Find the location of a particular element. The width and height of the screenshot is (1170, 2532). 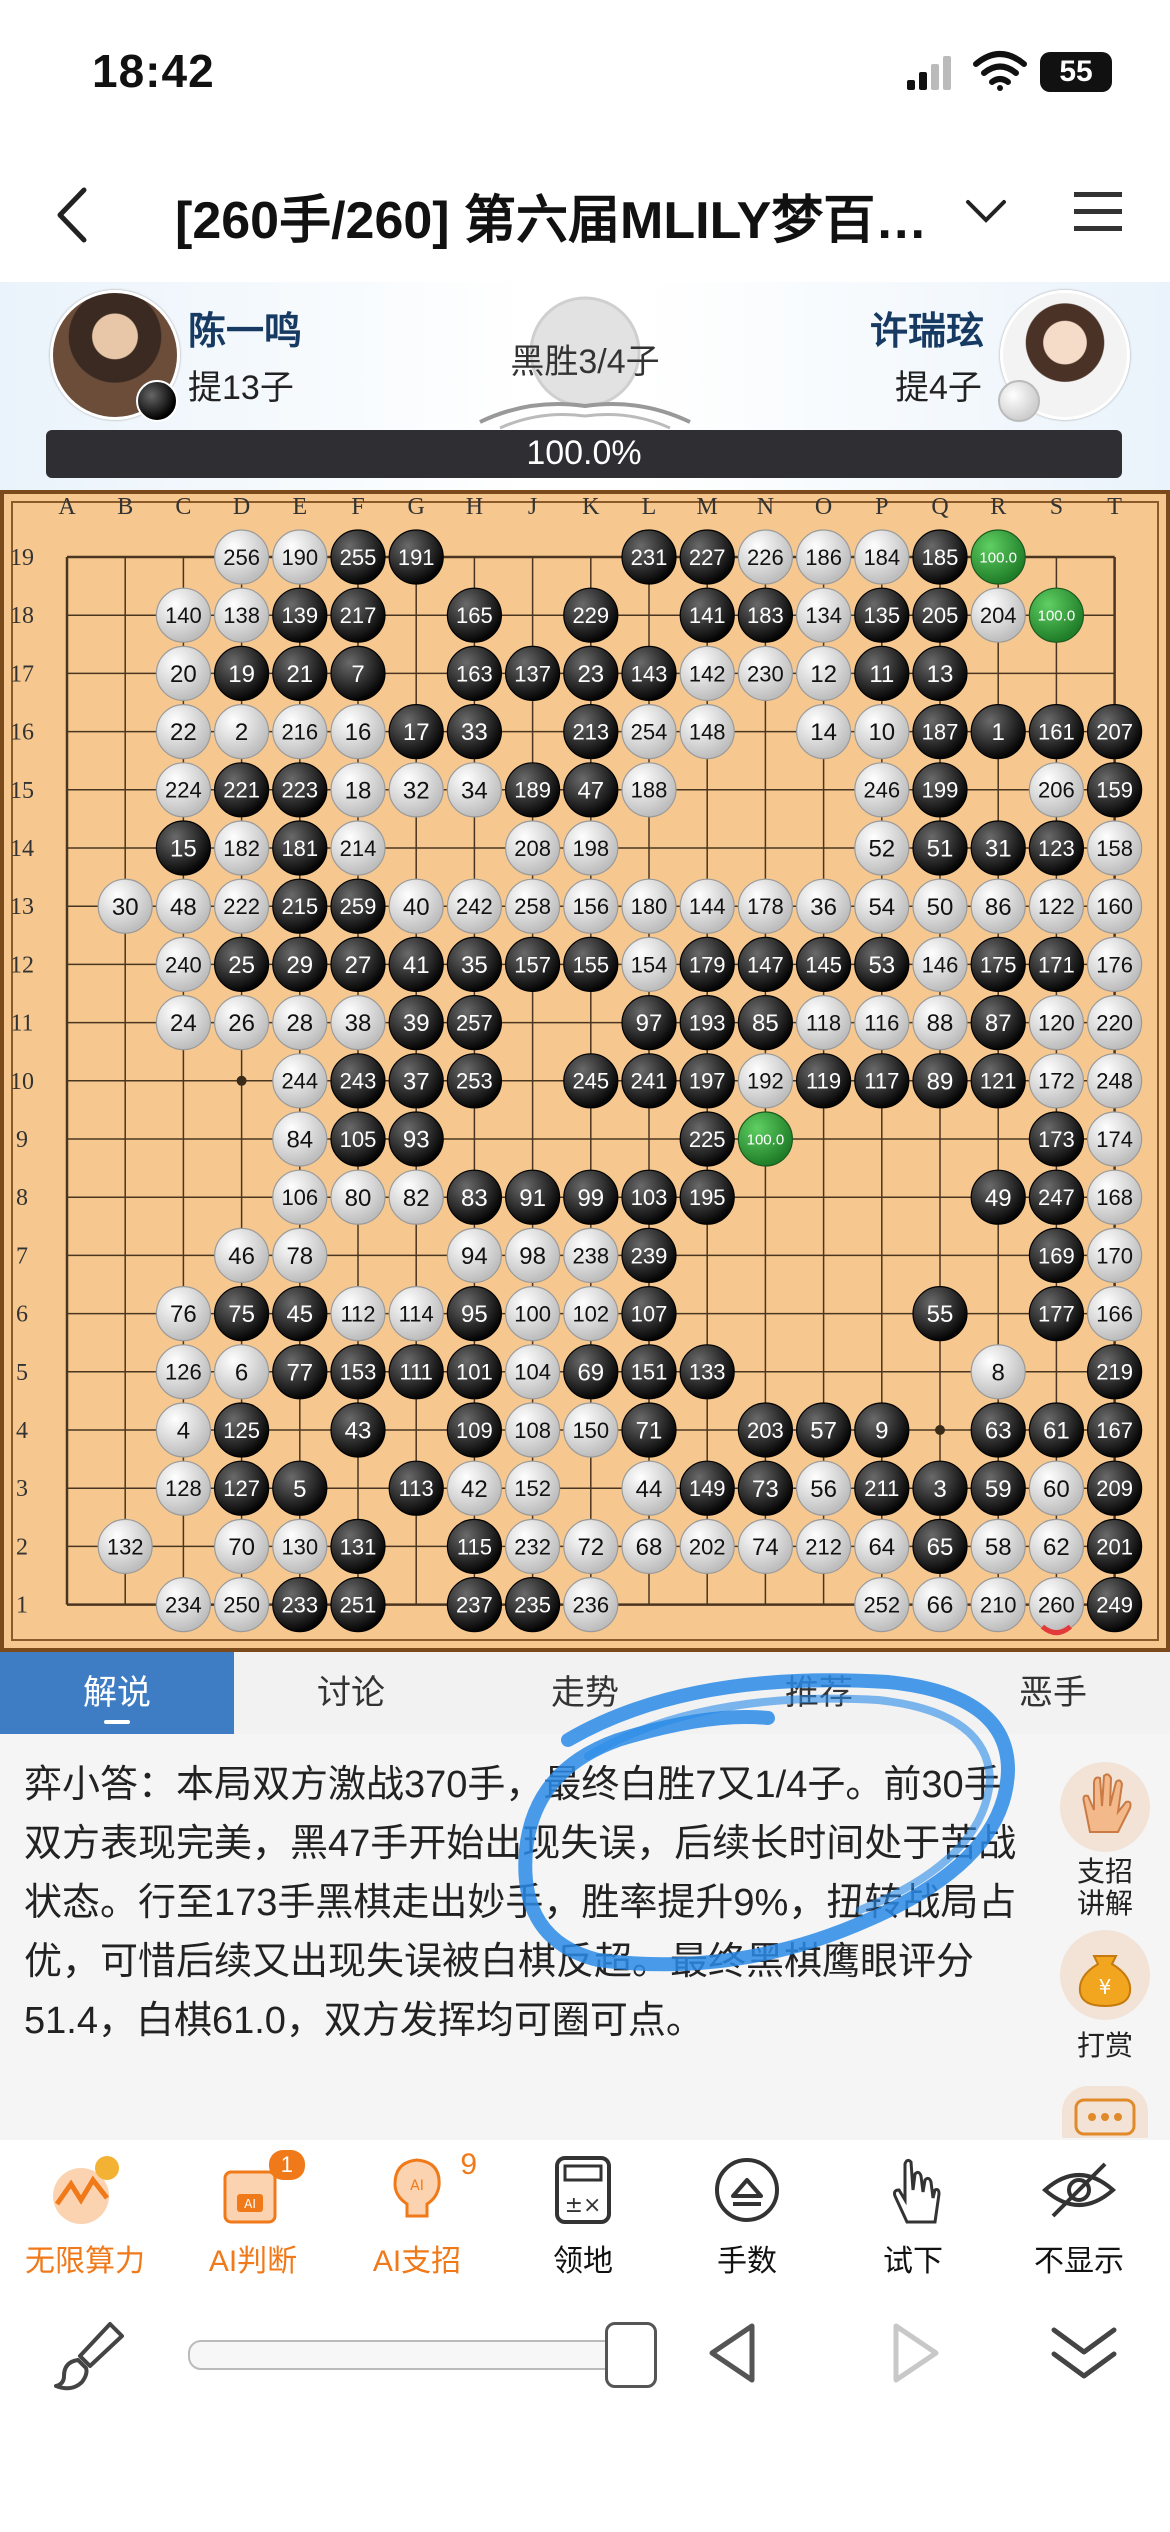

move-number: 87 is located at coordinates (998, 1023).